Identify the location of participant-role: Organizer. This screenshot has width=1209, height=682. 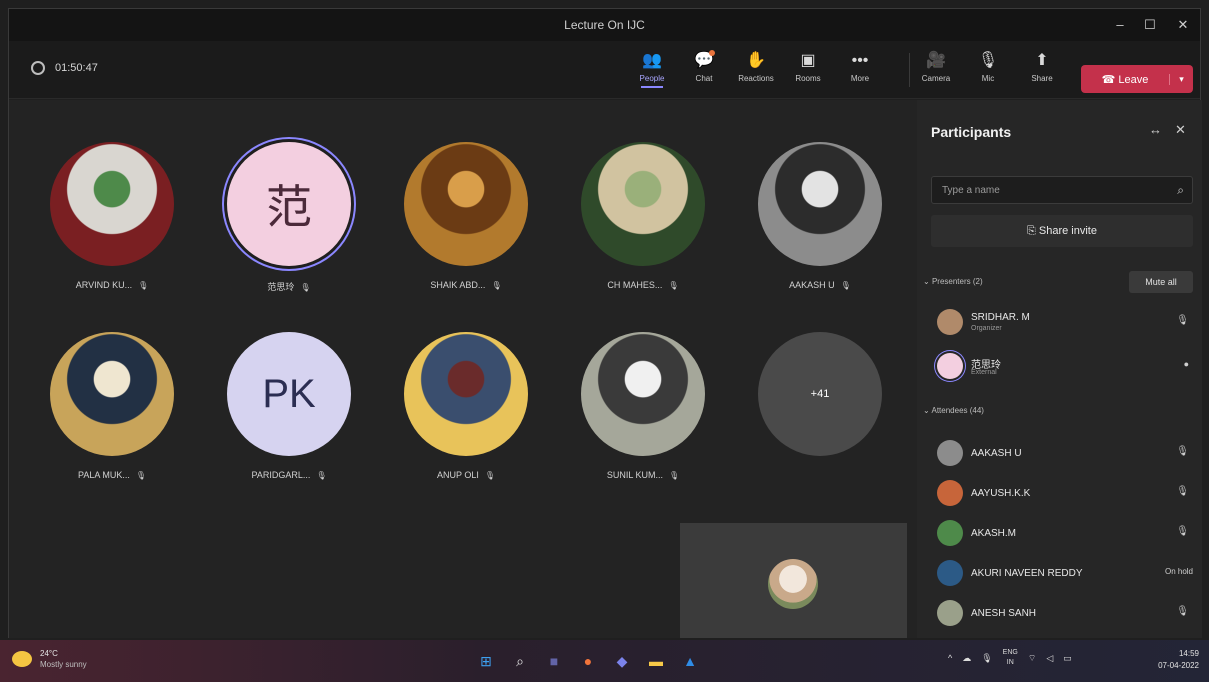
(986, 328).